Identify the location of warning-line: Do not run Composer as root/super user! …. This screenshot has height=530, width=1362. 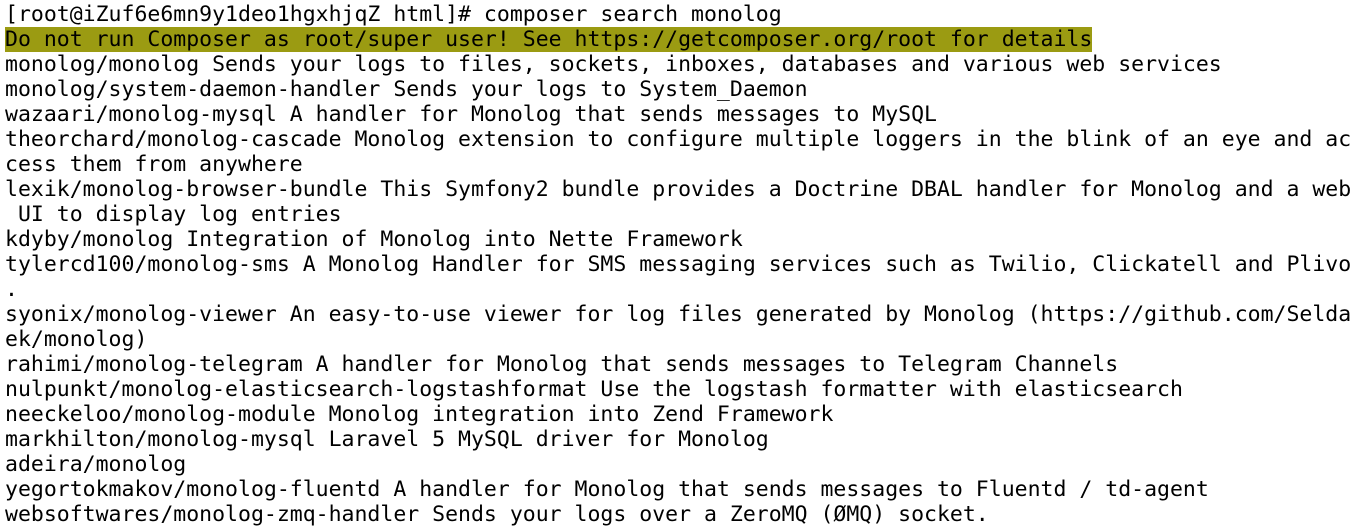
(683, 39).